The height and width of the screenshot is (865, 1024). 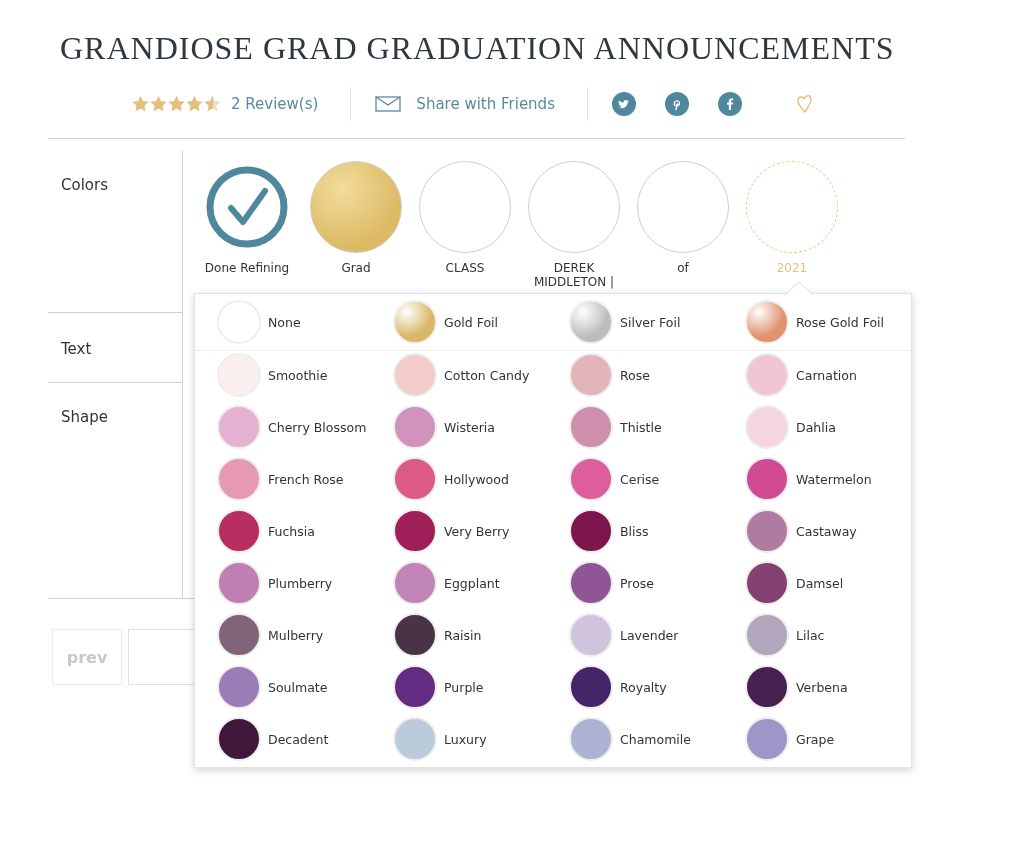 What do you see at coordinates (465, 268) in the screenshot?
I see `layer-label: CLASS` at bounding box center [465, 268].